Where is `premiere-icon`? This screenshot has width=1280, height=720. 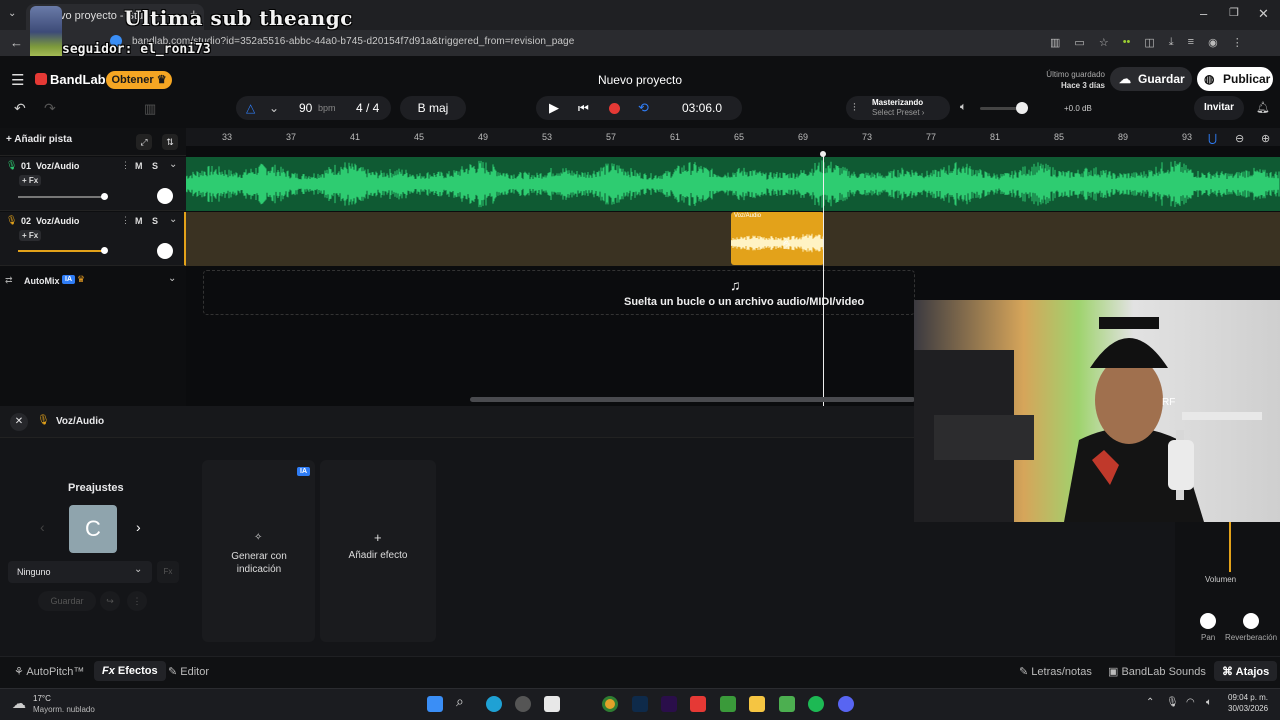 premiere-icon is located at coordinates (669, 704).